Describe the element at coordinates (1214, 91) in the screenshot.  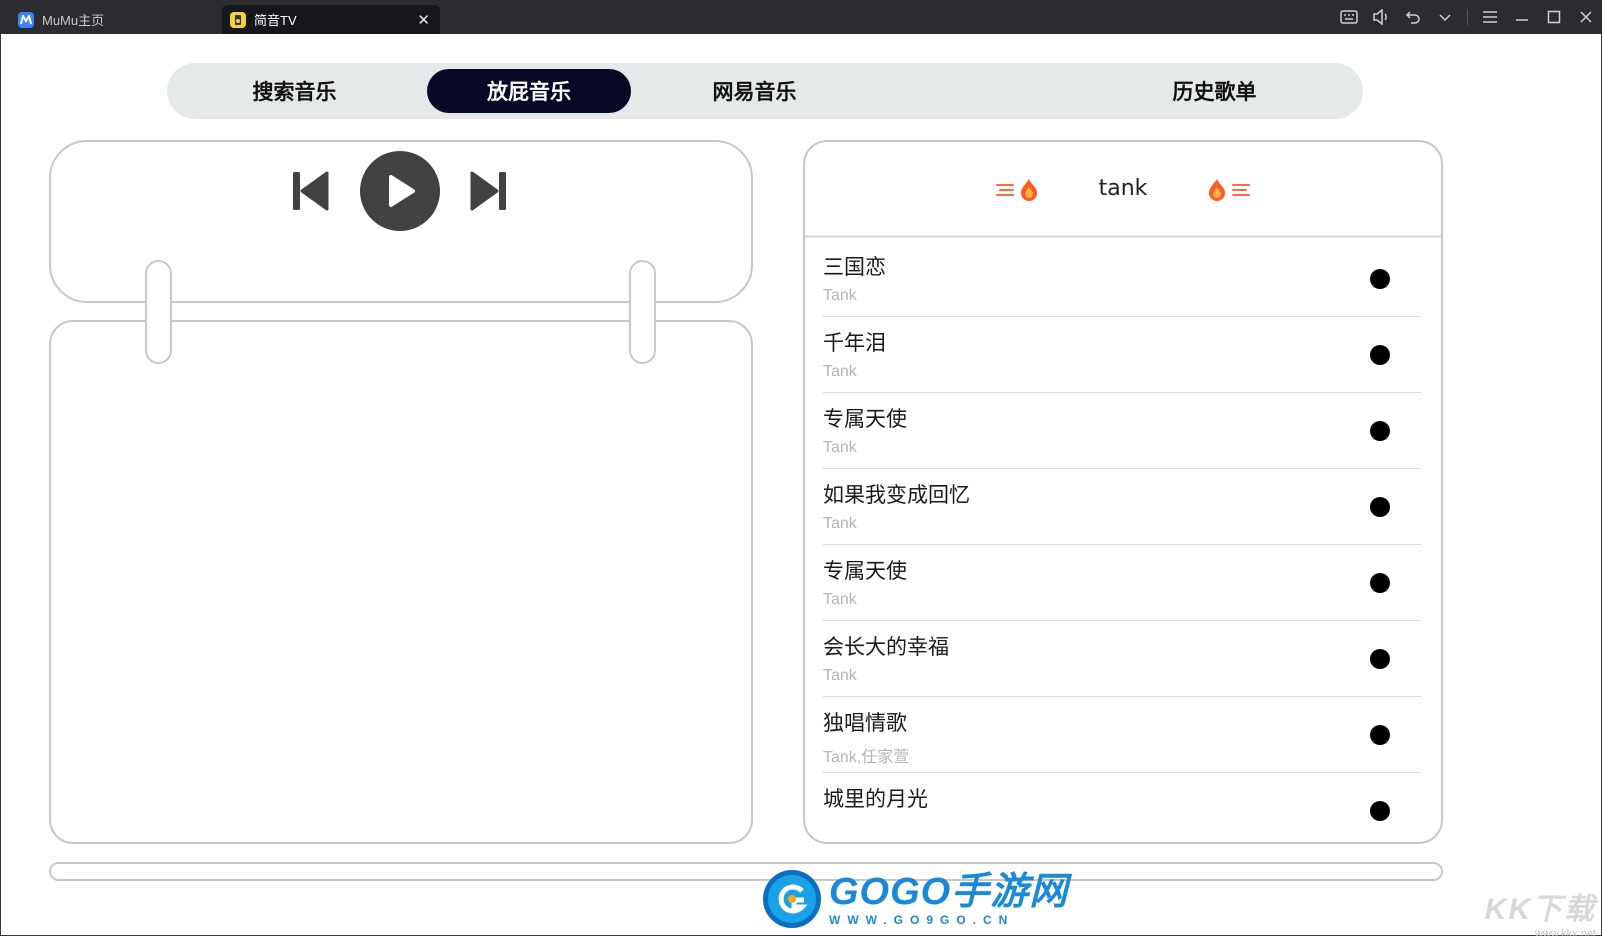
I see `tab-history-playlist: 历史歌单` at that location.